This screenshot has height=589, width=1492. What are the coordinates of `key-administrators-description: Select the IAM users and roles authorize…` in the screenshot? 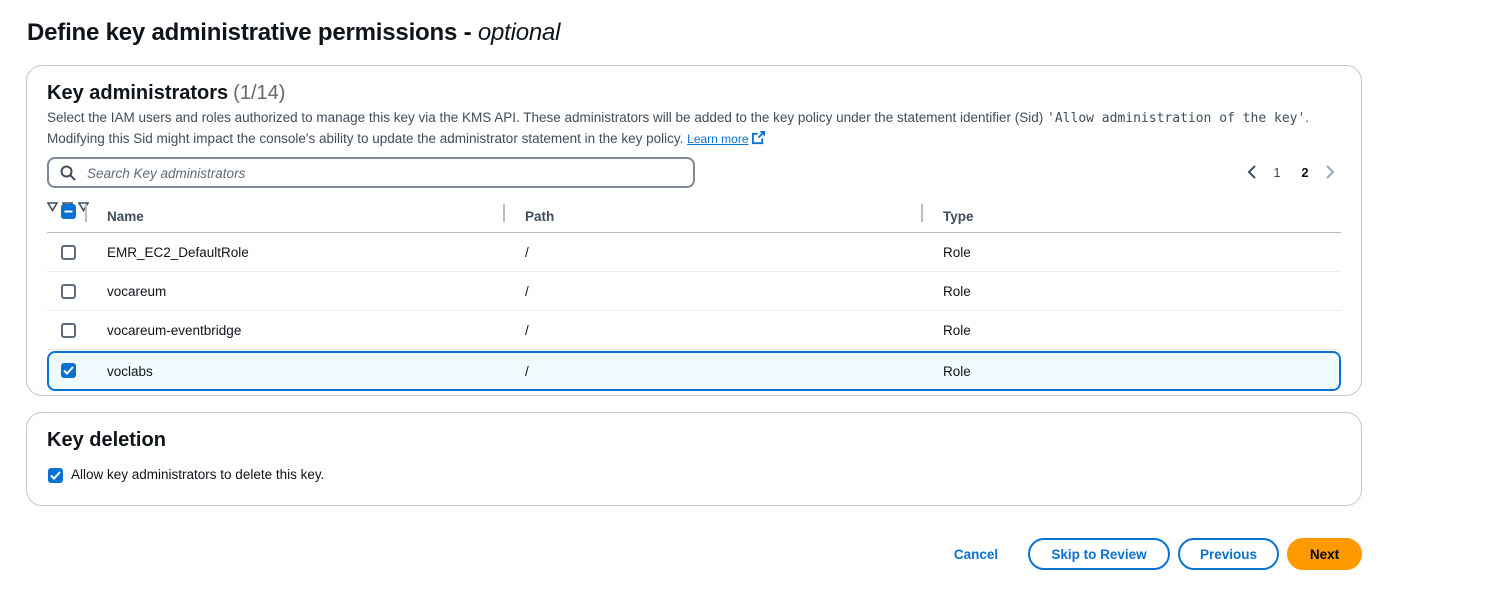 It's located at (697, 129).